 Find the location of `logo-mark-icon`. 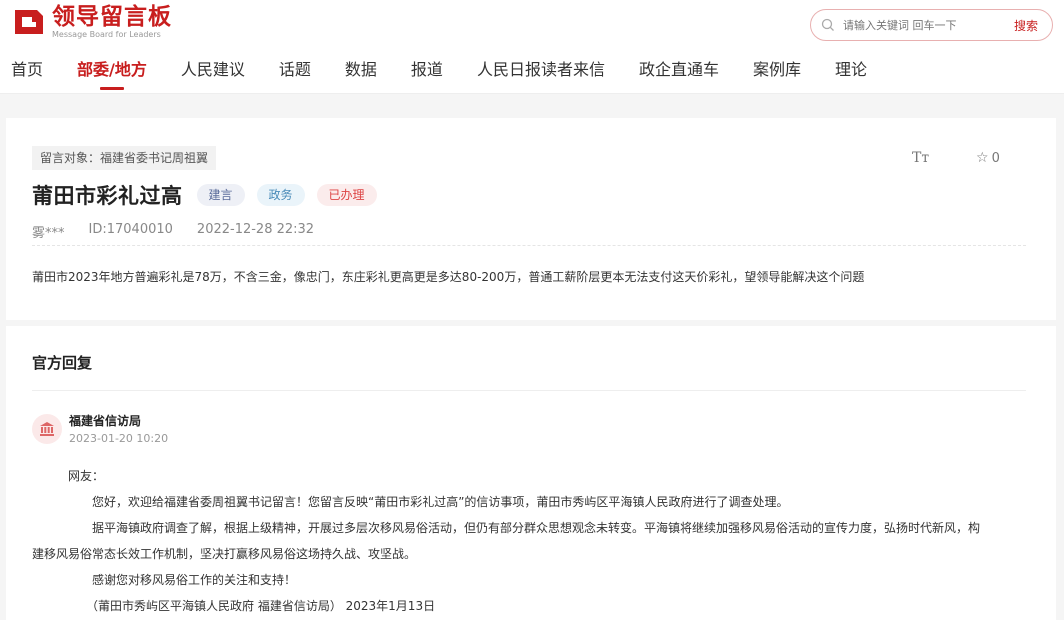

logo-mark-icon is located at coordinates (29, 22).